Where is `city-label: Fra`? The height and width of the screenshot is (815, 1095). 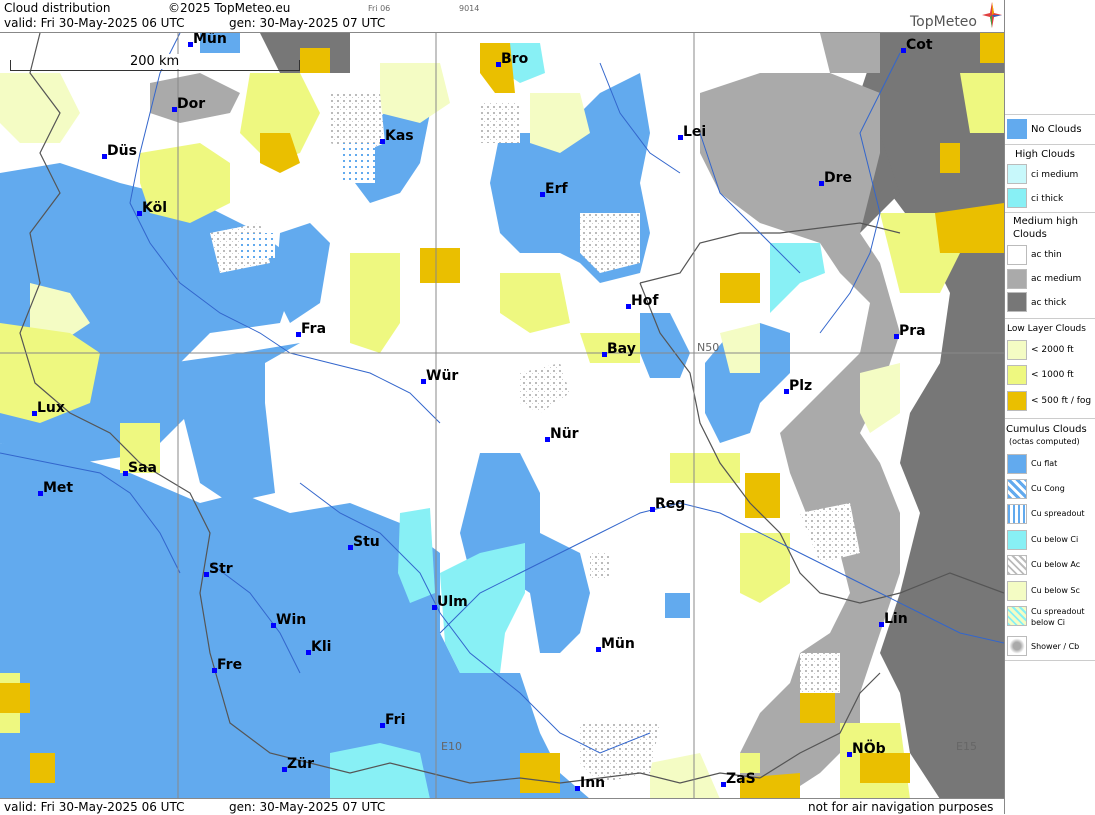
city-label: Fra is located at coordinates (314, 329).